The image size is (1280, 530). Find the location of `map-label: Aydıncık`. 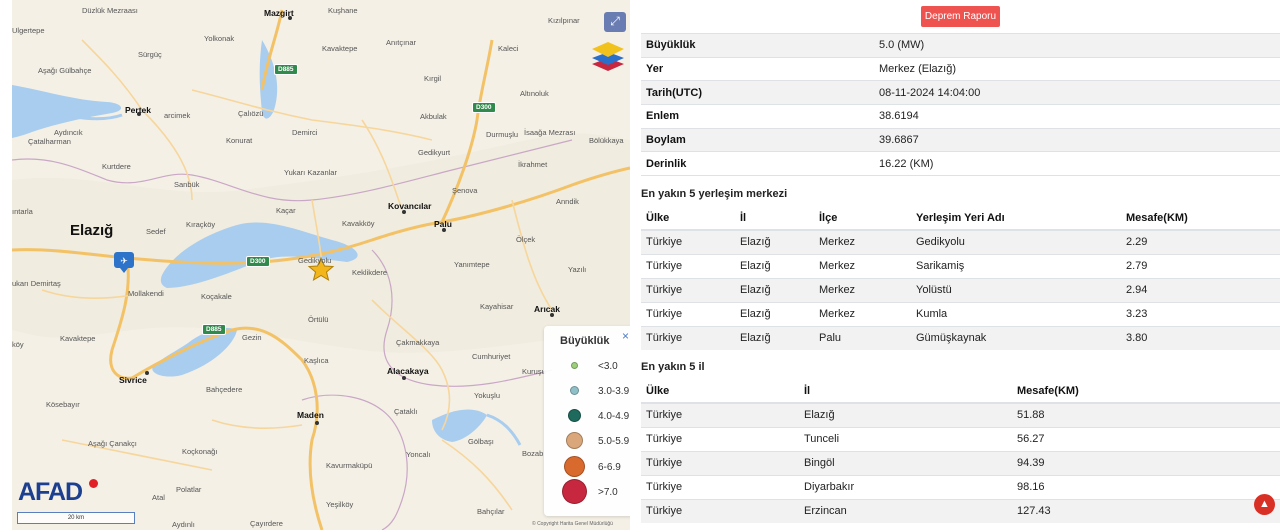

map-label: Aydıncık is located at coordinates (68, 132).